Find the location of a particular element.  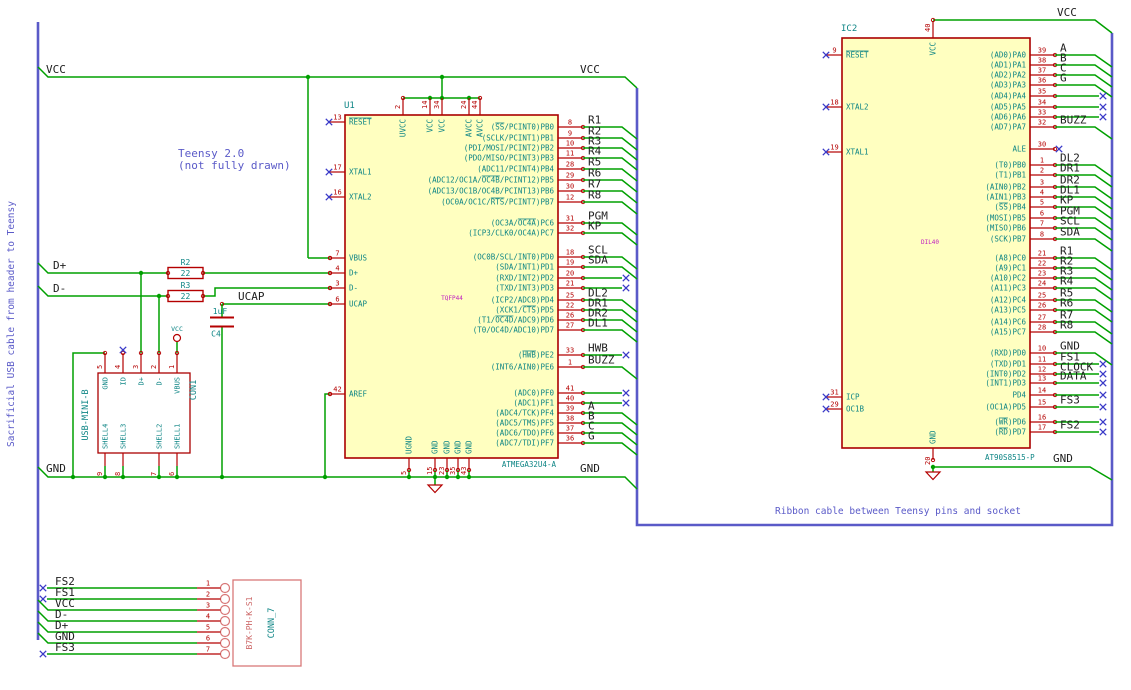

pin-name: (PDO/MISO/PCINT3)PB3 is located at coordinates (509, 158).